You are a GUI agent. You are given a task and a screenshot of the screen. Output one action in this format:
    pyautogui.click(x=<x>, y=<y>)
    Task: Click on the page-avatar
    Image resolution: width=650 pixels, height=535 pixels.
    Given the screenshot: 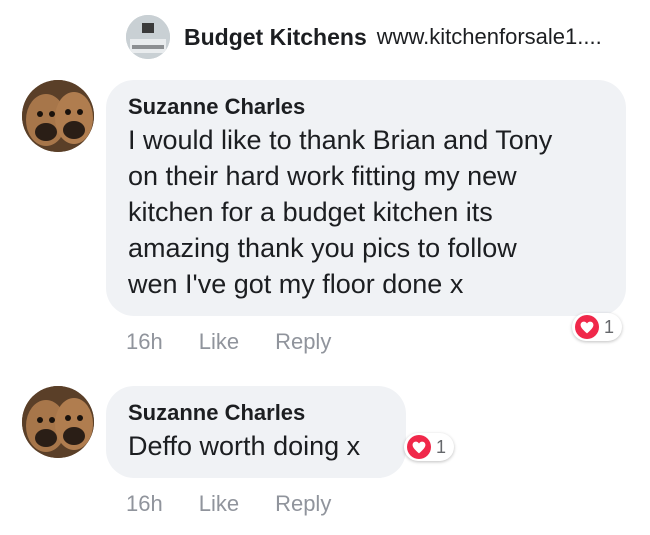 What is the action you would take?
    pyautogui.click(x=148, y=37)
    